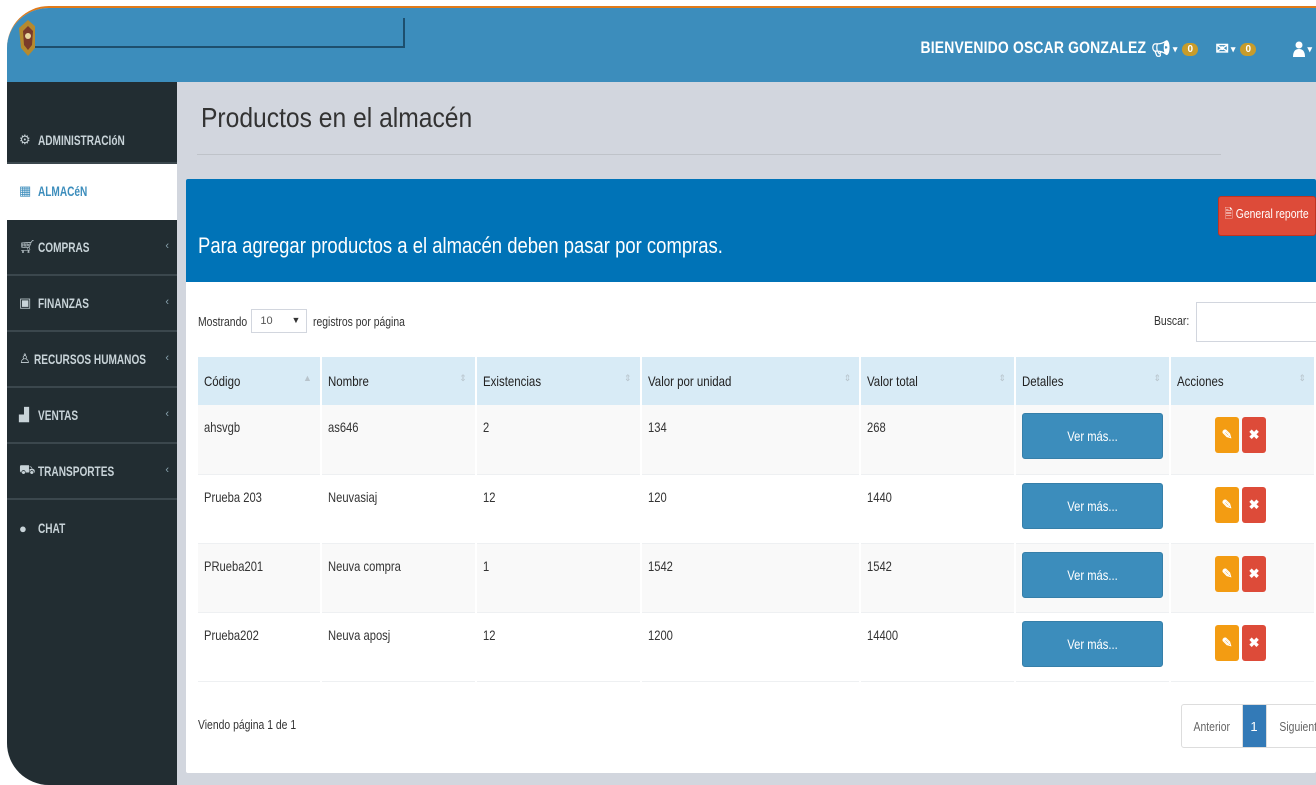  I want to click on notifications-menu: 📢︎ ▾ 0, so click(1174, 49).